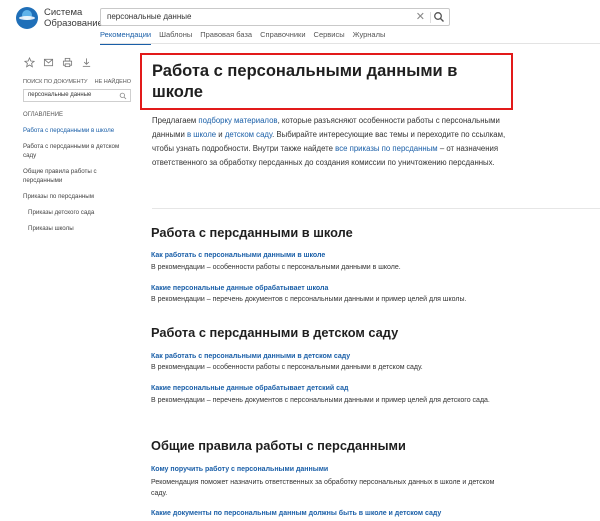 Image resolution: width=600 pixels, height=521 pixels. What do you see at coordinates (67, 62) in the screenshot?
I see `print-icon` at bounding box center [67, 62].